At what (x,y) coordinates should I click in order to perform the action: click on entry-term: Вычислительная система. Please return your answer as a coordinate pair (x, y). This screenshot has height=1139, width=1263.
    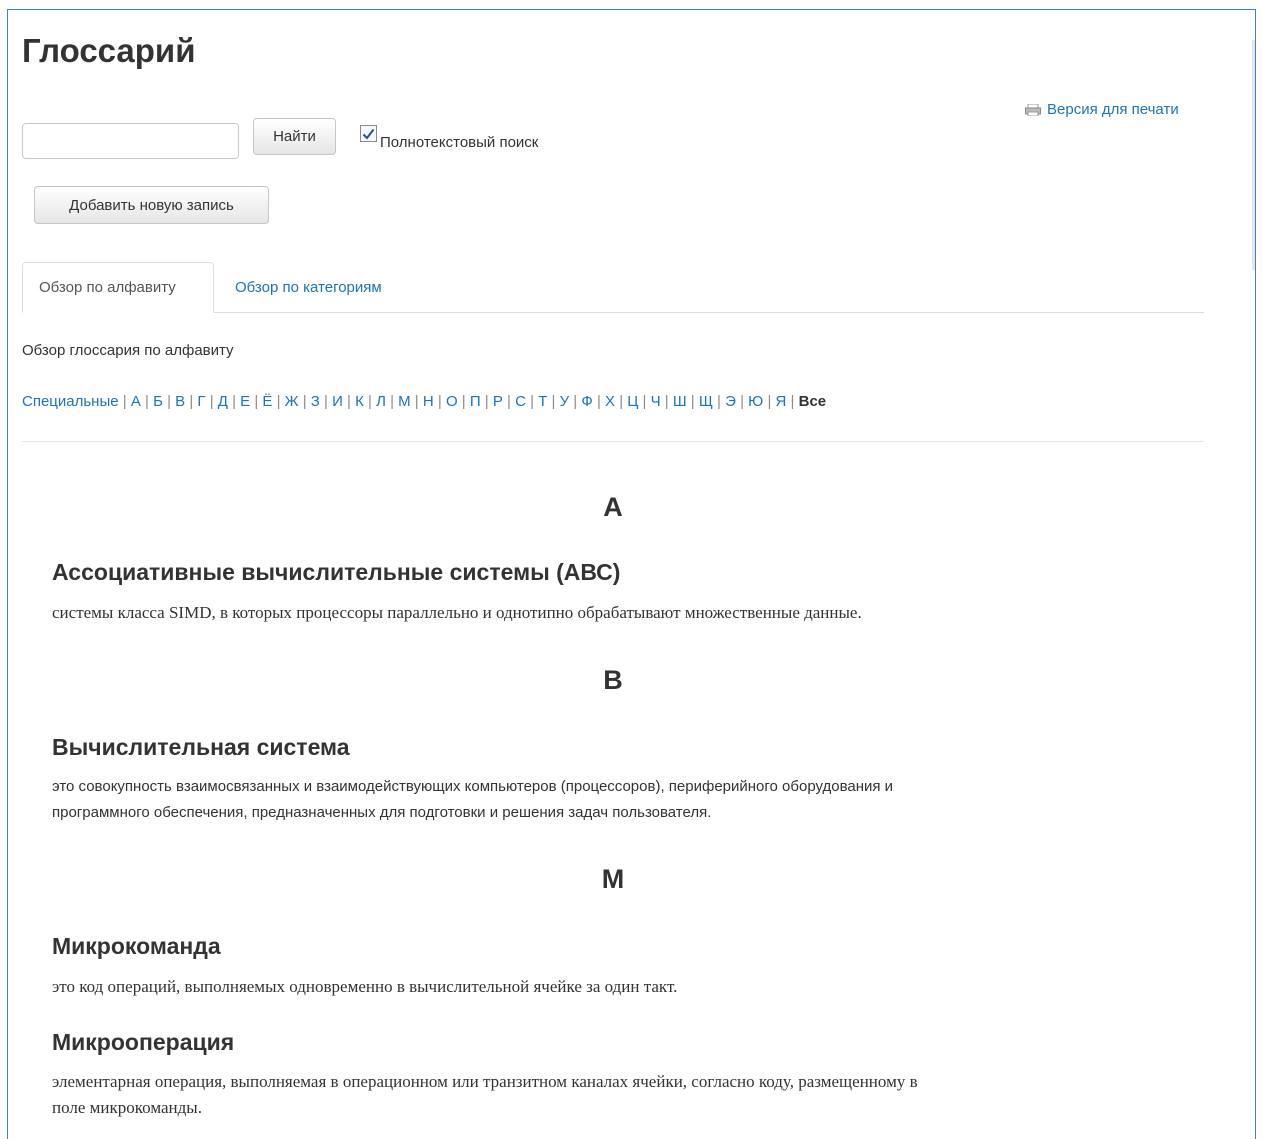
    Looking at the image, I should click on (201, 747).